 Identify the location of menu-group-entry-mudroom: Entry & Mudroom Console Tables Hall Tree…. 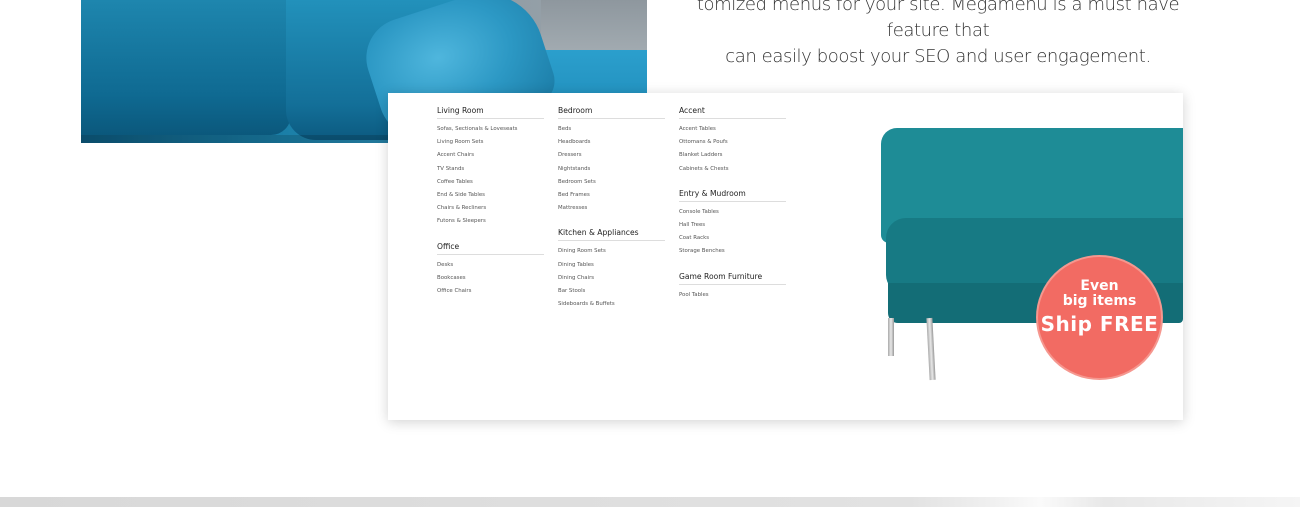
(732, 223).